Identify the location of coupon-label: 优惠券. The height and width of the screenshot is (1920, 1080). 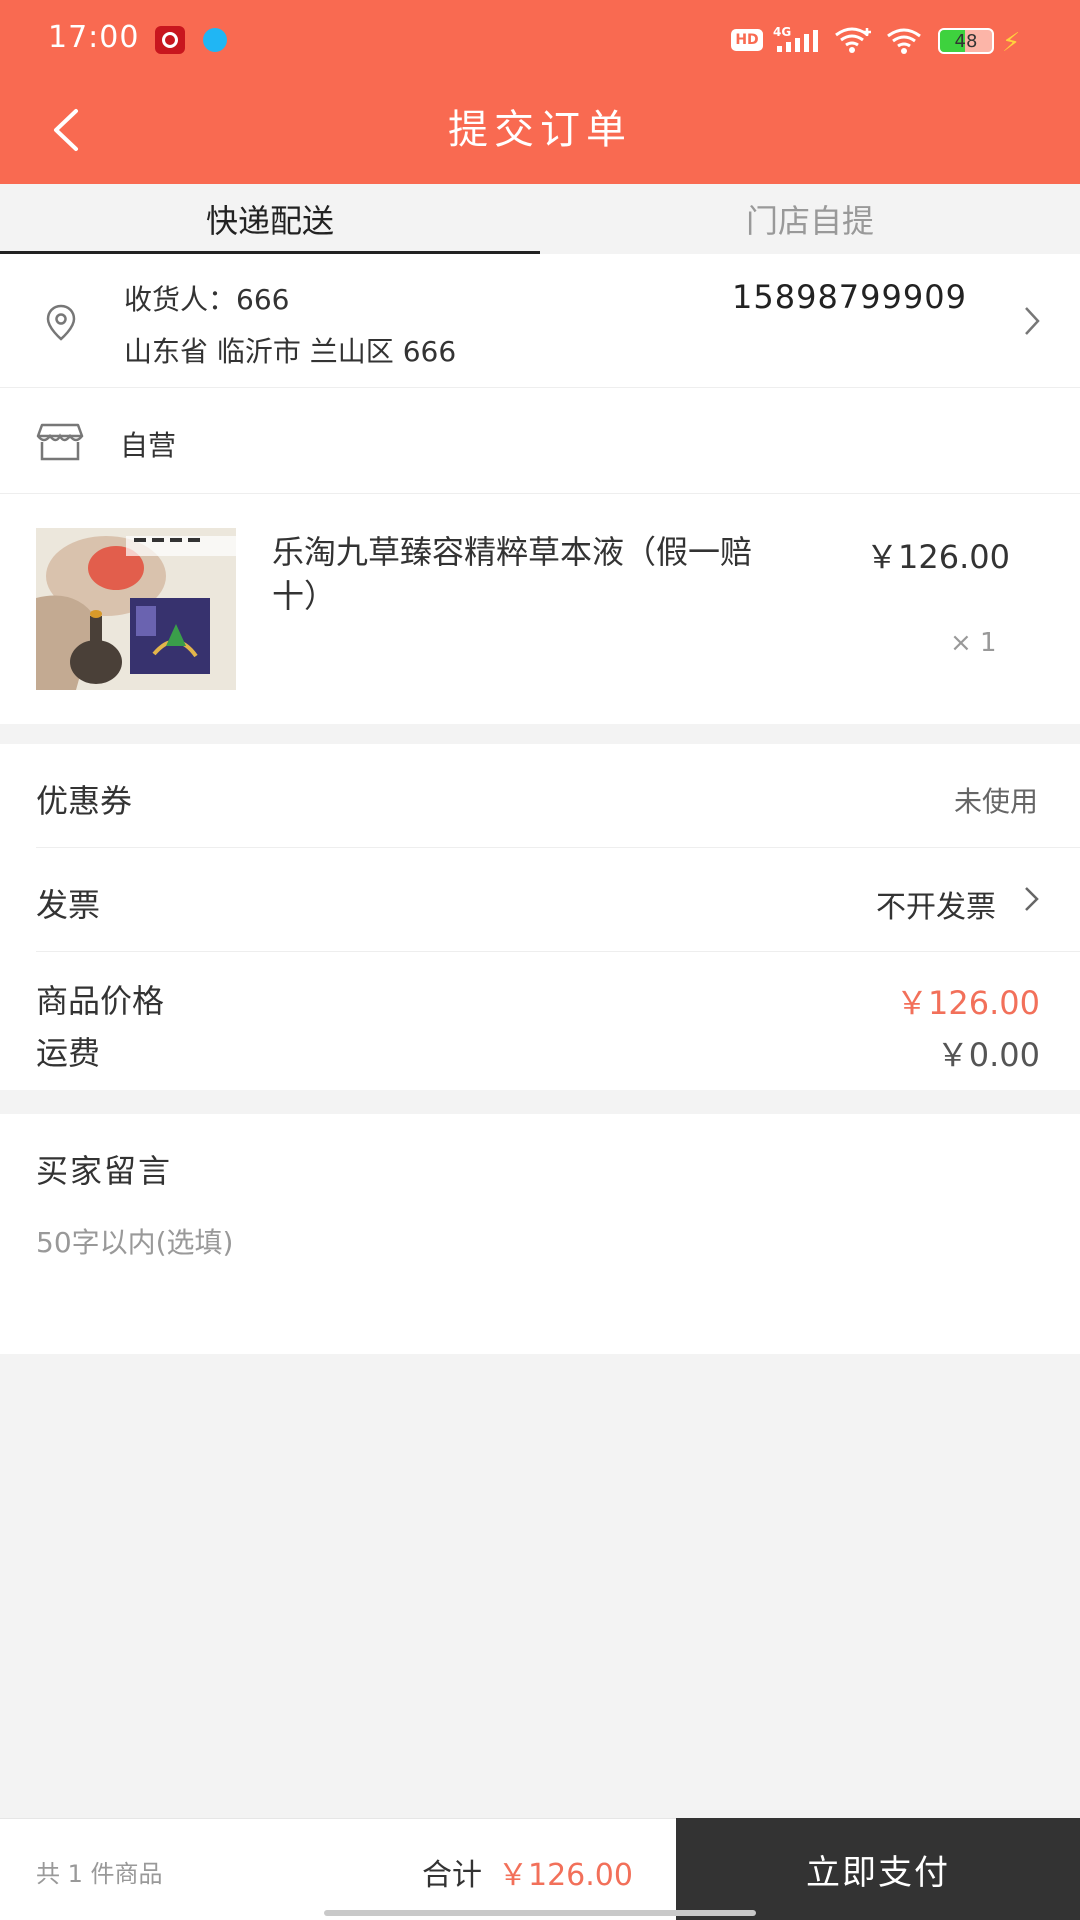
(84, 801).